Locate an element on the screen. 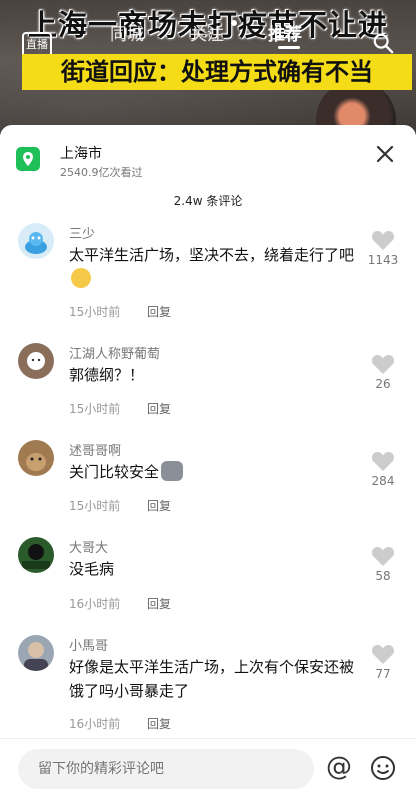  comment-username: 三少 is located at coordinates (82, 232).